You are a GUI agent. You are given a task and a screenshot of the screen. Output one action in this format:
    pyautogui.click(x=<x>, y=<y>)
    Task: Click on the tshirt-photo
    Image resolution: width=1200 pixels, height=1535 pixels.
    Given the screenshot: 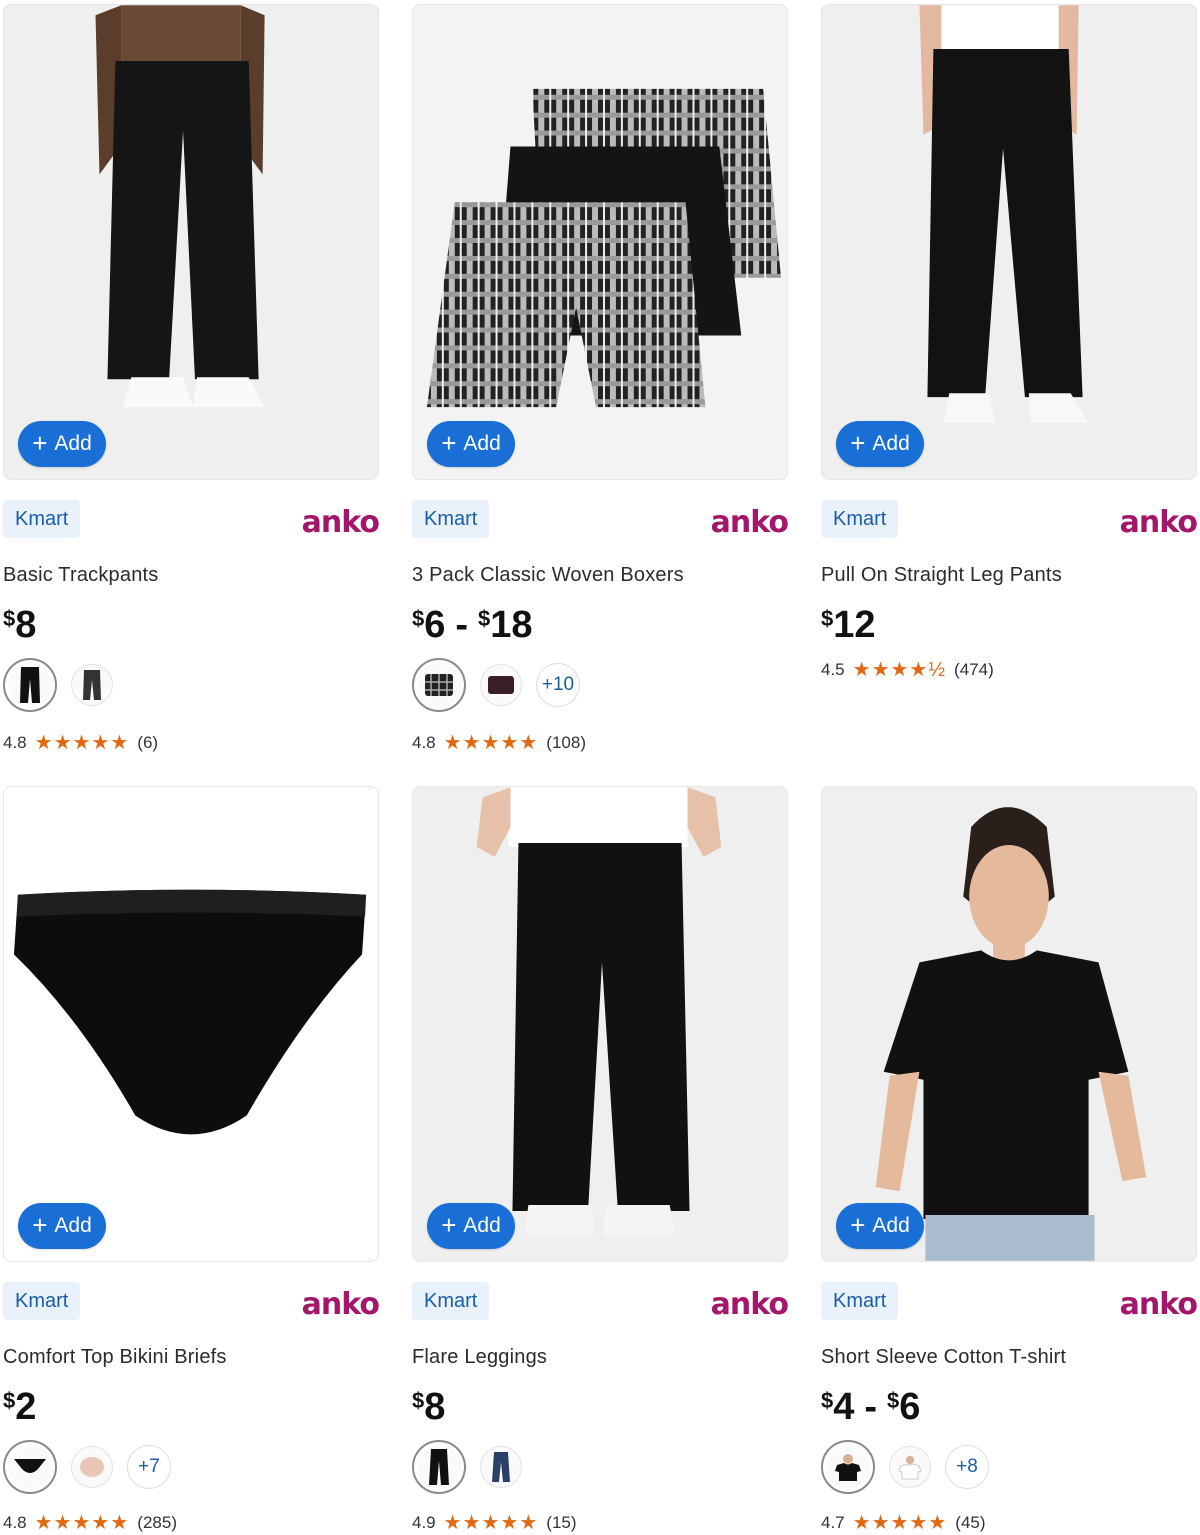 What is the action you would take?
    pyautogui.click(x=1009, y=1024)
    